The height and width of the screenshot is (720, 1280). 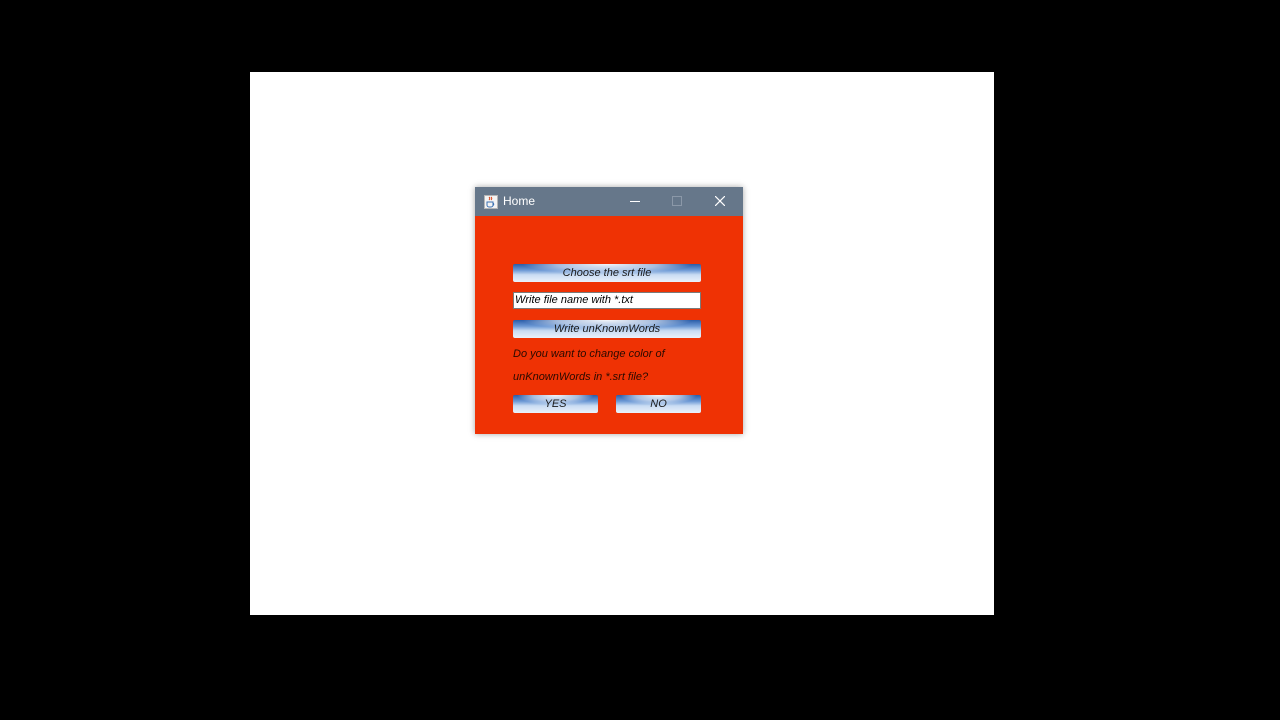 I want to click on maximize-icon, so click(x=677, y=201).